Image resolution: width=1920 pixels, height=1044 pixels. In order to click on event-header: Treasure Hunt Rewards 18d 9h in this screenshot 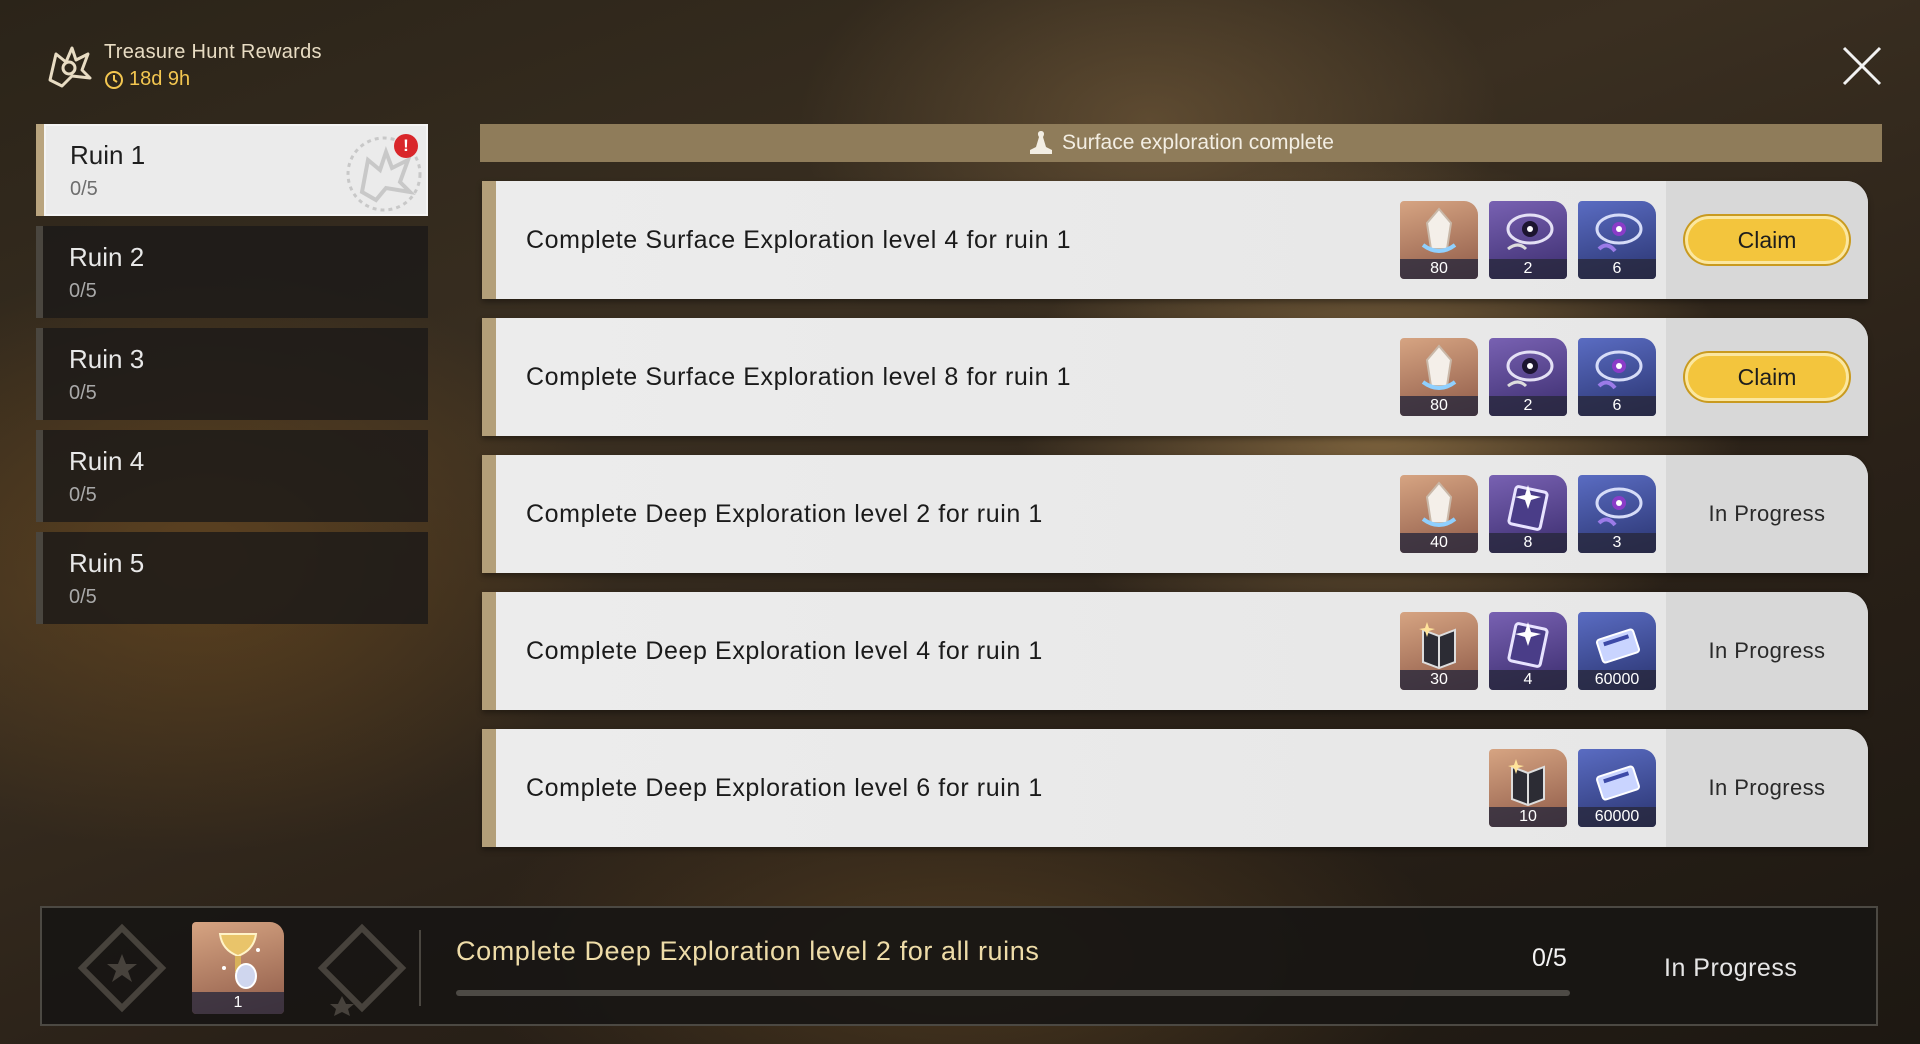, I will do `click(182, 66)`.